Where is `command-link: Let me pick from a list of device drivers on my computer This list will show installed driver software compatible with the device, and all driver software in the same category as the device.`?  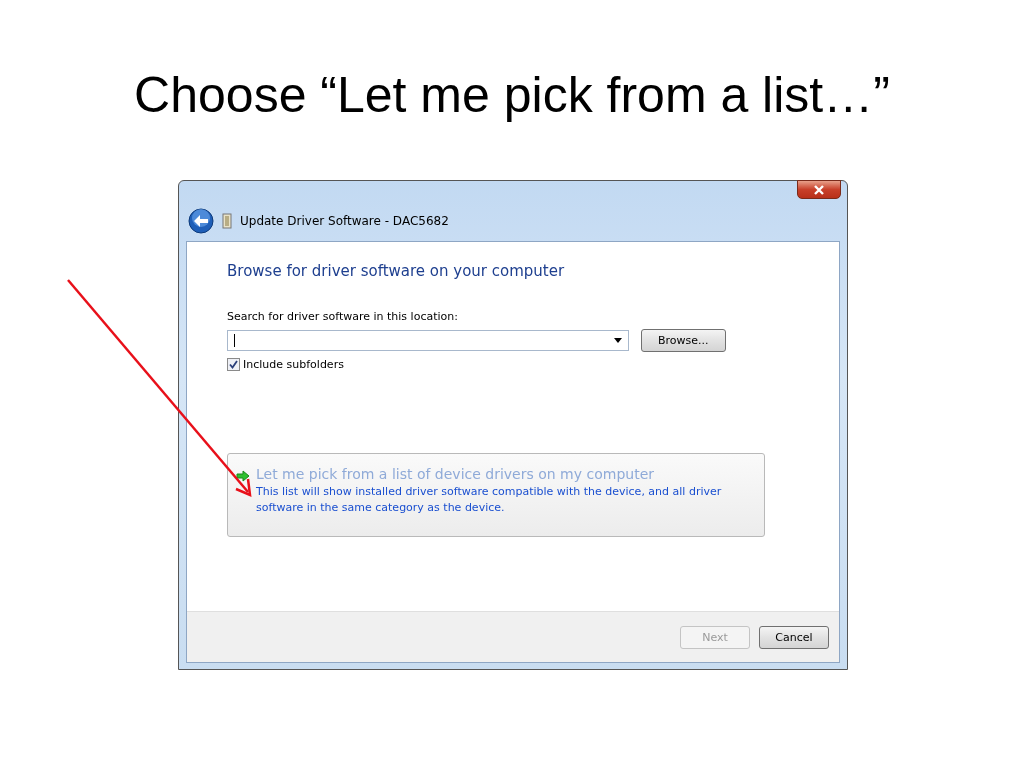 command-link: Let me pick from a list of device drivers on my computer This list will show installed driver software compatible with the device, and all driver software in the same category as the device. is located at coordinates (496, 495).